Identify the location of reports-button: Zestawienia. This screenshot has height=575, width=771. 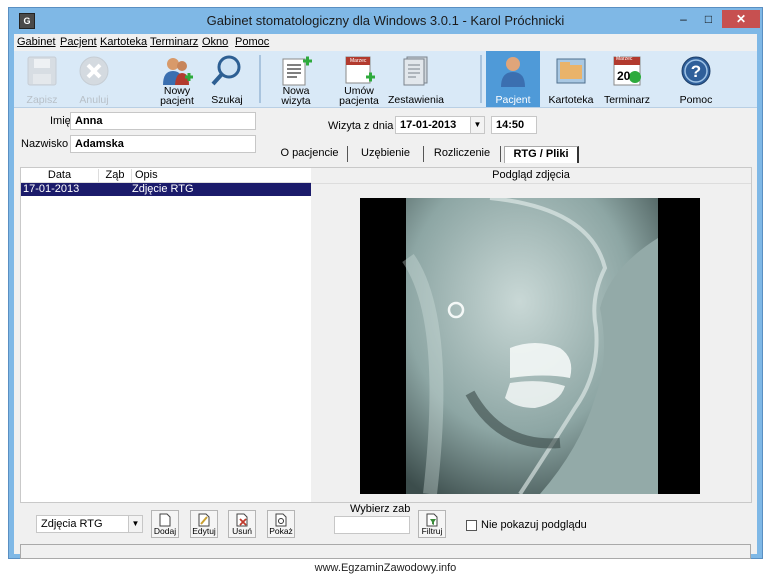
(416, 79).